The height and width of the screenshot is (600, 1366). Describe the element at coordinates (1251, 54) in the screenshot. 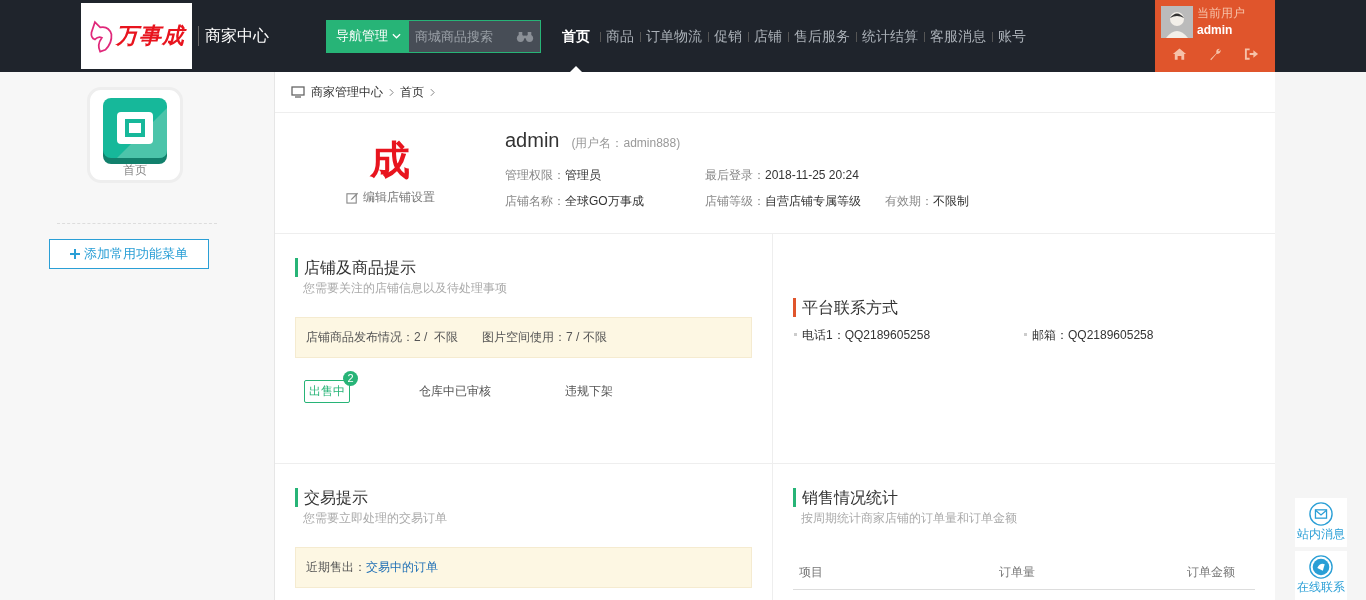

I see `sign-out-icon` at that location.